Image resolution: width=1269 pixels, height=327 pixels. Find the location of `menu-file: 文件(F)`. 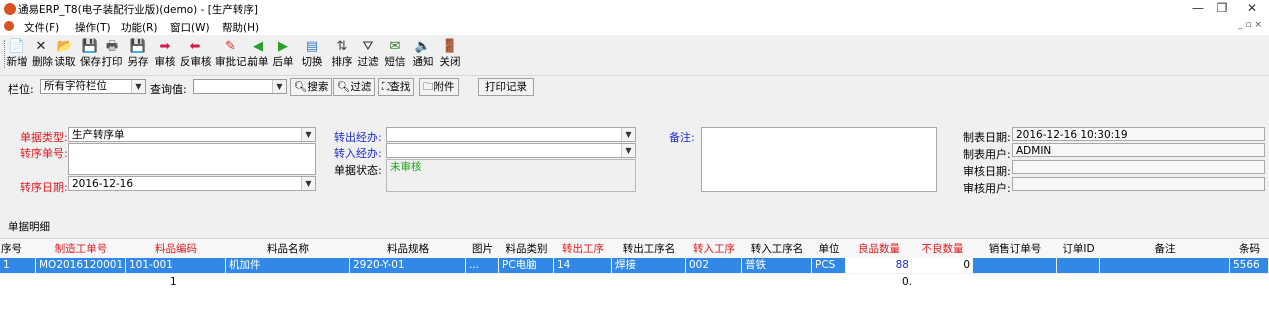

menu-file: 文件(F) is located at coordinates (41, 27).